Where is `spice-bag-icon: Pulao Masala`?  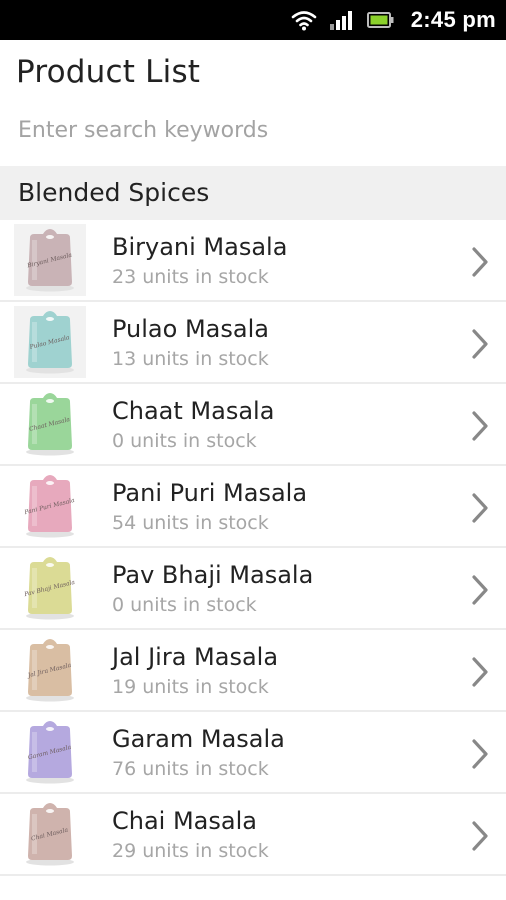 spice-bag-icon: Pulao Masala is located at coordinates (50, 342).